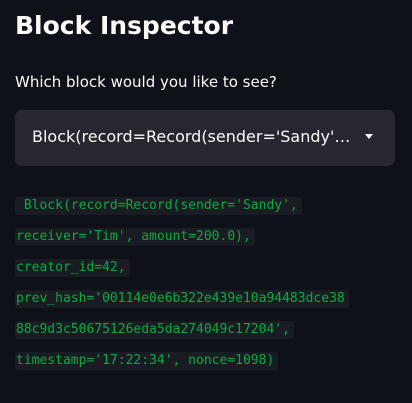 The image size is (412, 403). I want to click on chevron-down-icon, so click(369, 136).